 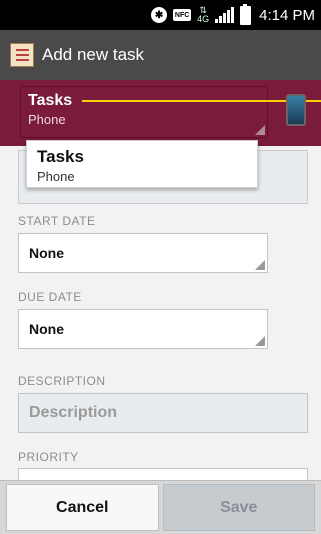 I want to click on status-time: 4:14 PM, so click(x=287, y=15).